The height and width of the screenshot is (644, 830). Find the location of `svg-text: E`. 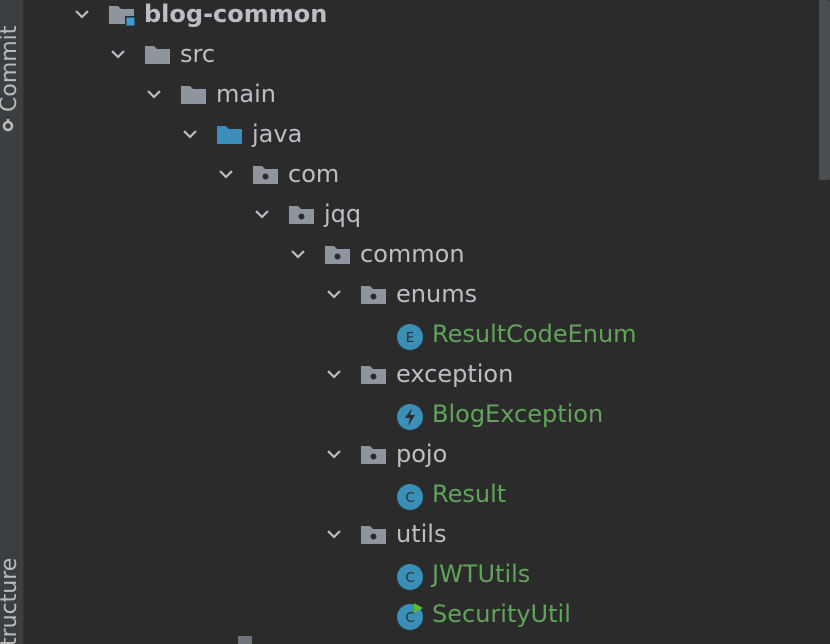

svg-text: E is located at coordinates (410, 338).